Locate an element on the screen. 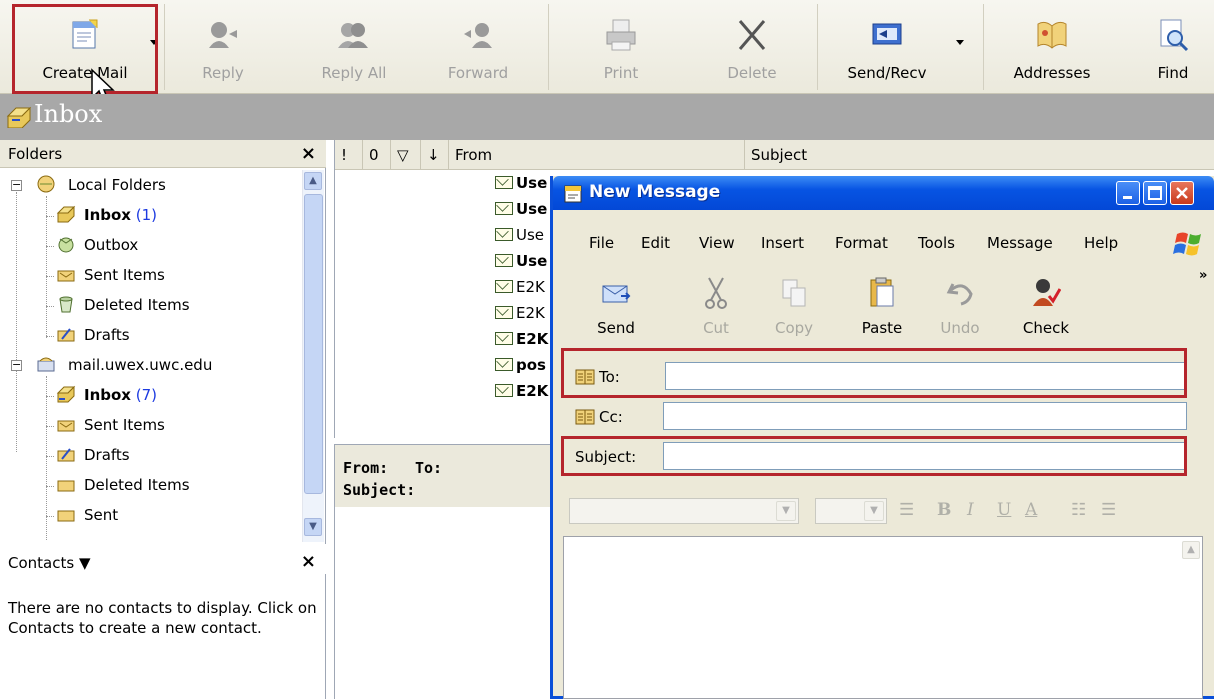  italic-button: I is located at coordinates (970, 510).